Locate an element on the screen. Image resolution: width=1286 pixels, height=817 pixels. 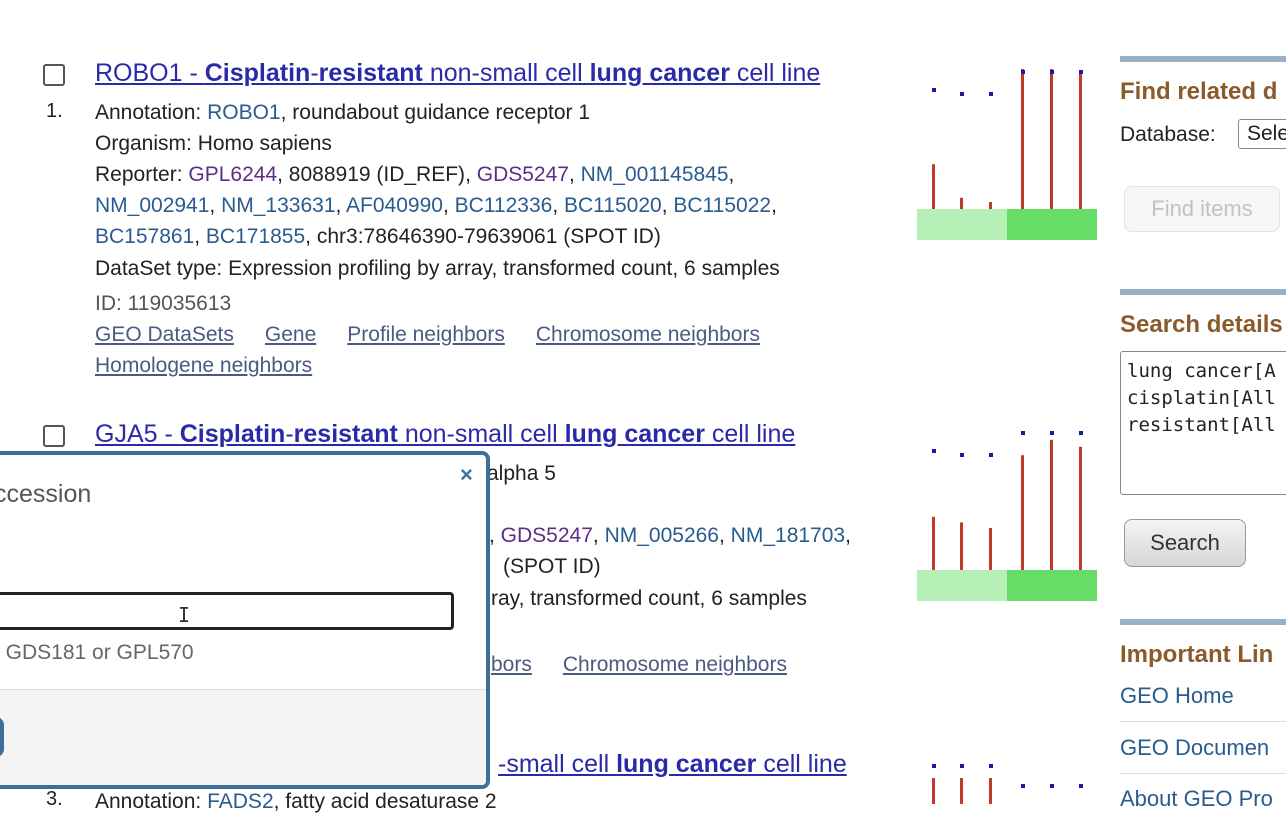
database-select: Sele is located at coordinates (1262, 134).